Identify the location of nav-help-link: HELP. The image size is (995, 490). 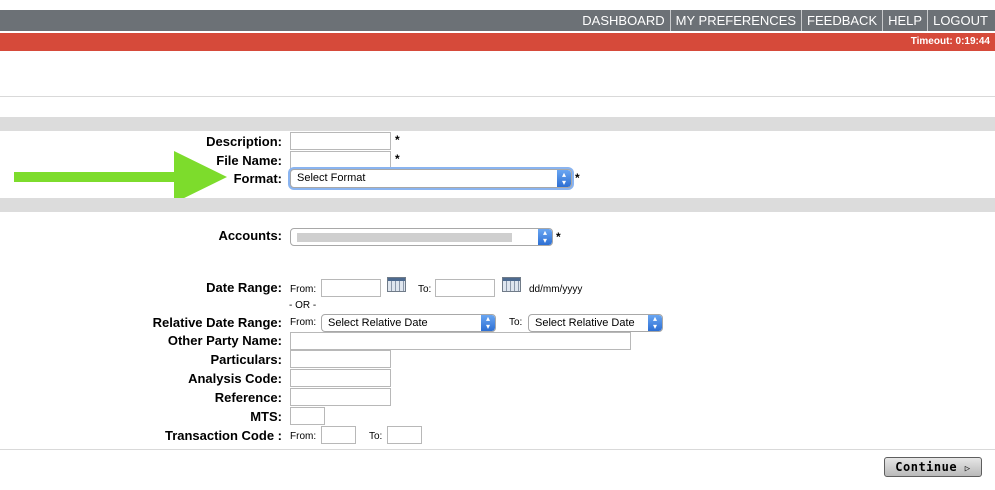
(904, 20).